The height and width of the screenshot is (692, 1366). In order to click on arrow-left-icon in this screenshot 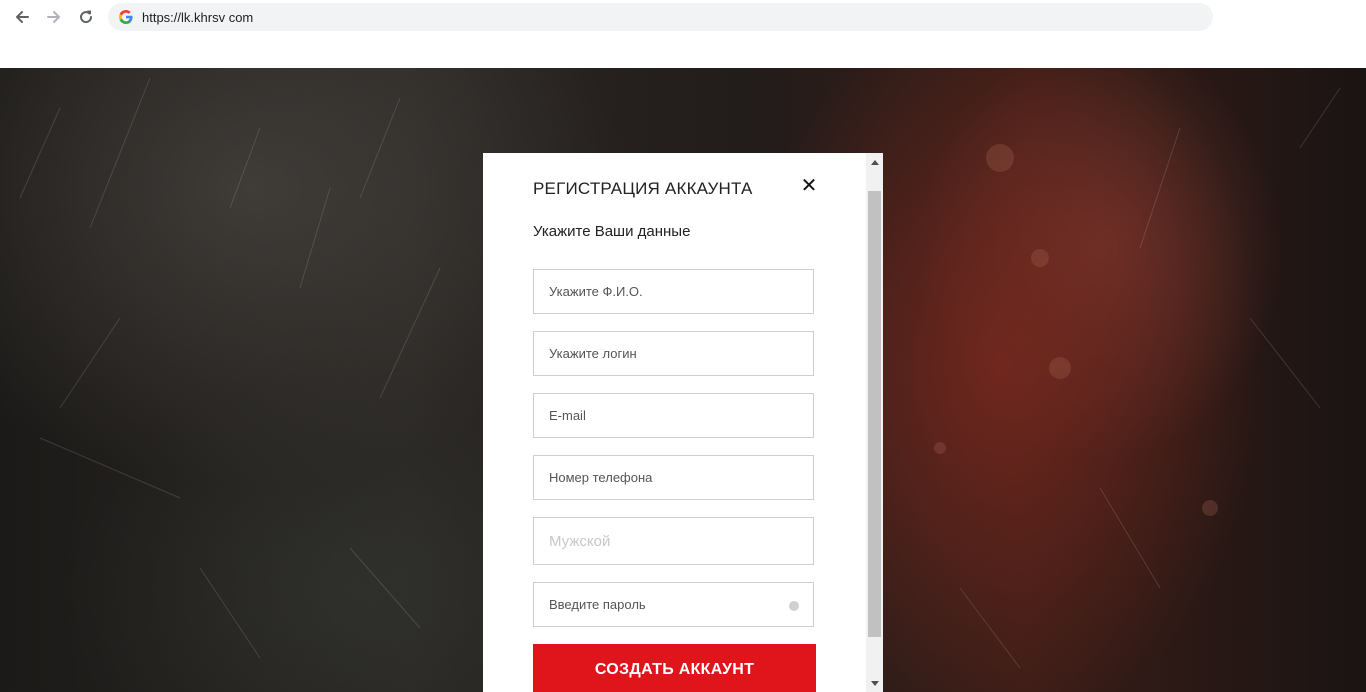, I will do `click(22, 17)`.